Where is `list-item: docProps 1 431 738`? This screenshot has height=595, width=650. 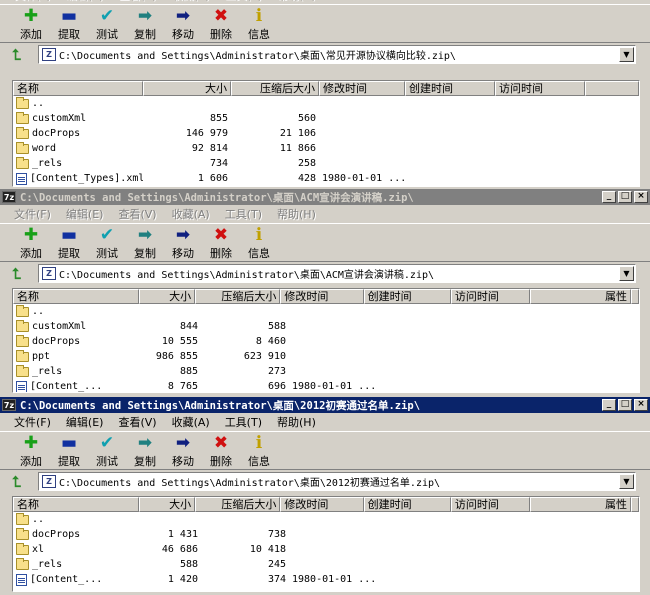 list-item: docProps 1 431 738 is located at coordinates (326, 534).